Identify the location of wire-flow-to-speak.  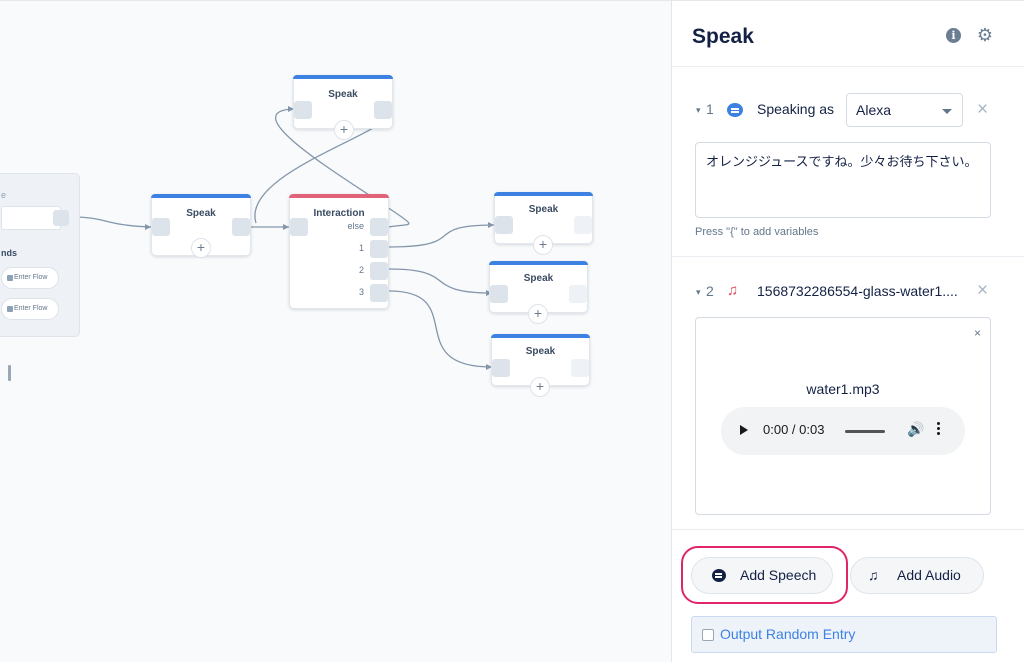
(110, 222).